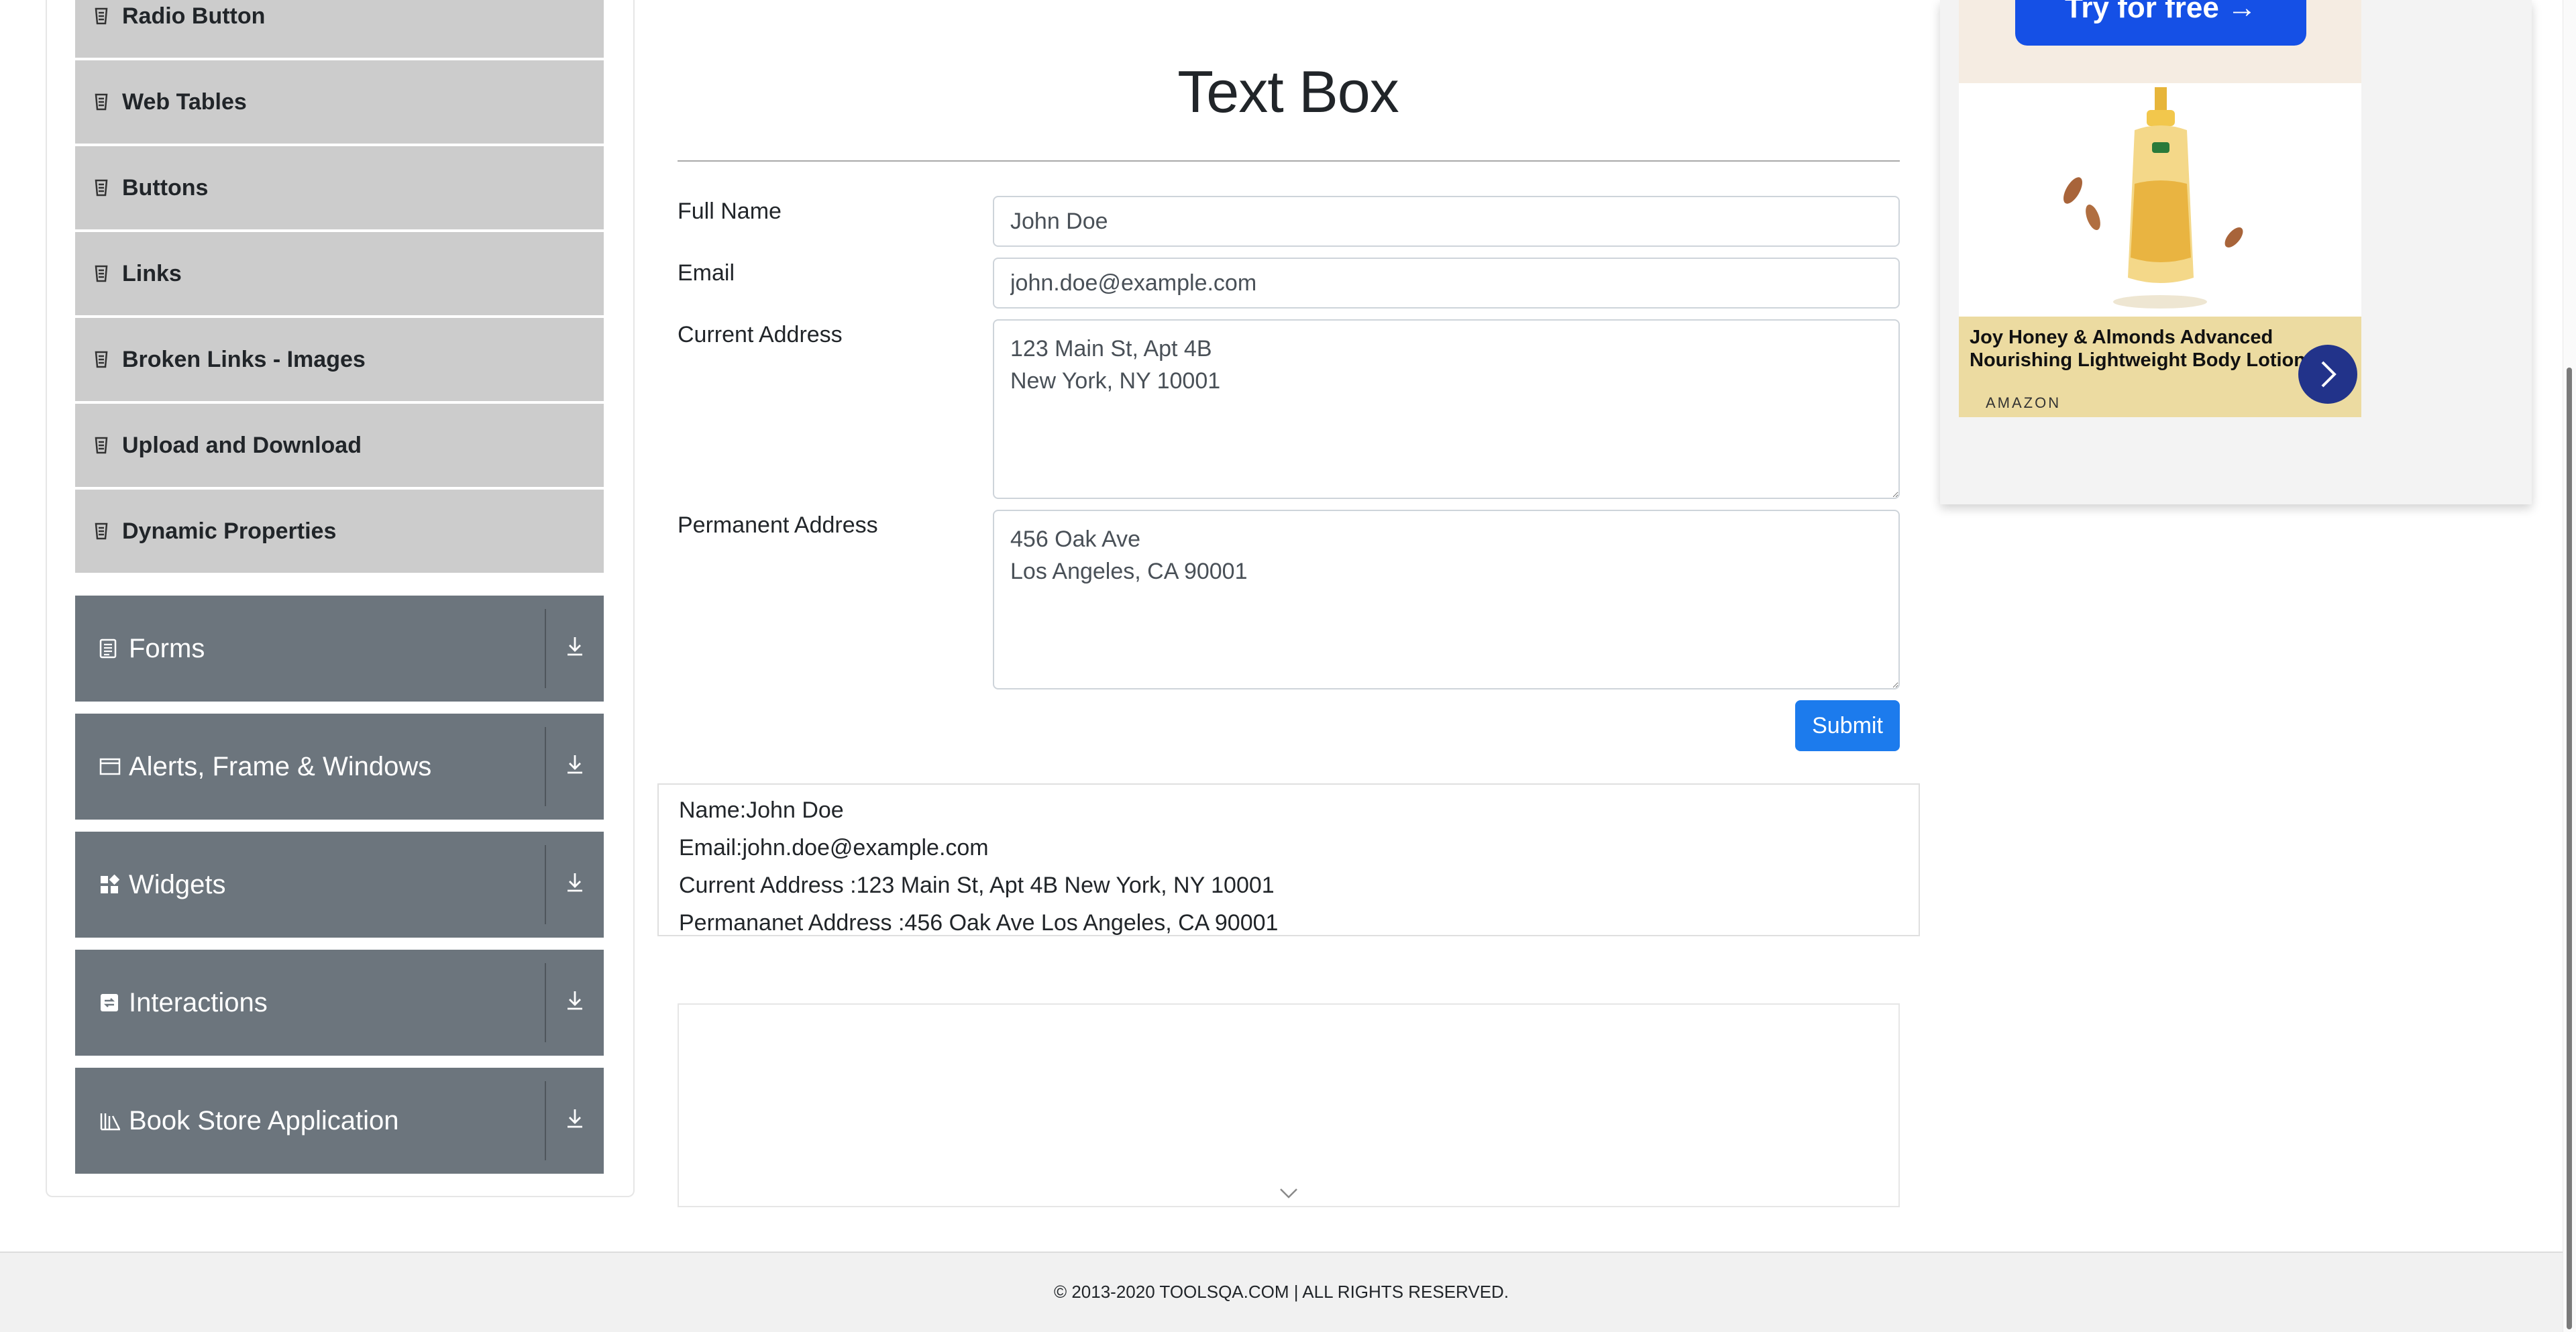  I want to click on ad-placeholder-box, so click(1289, 1105).